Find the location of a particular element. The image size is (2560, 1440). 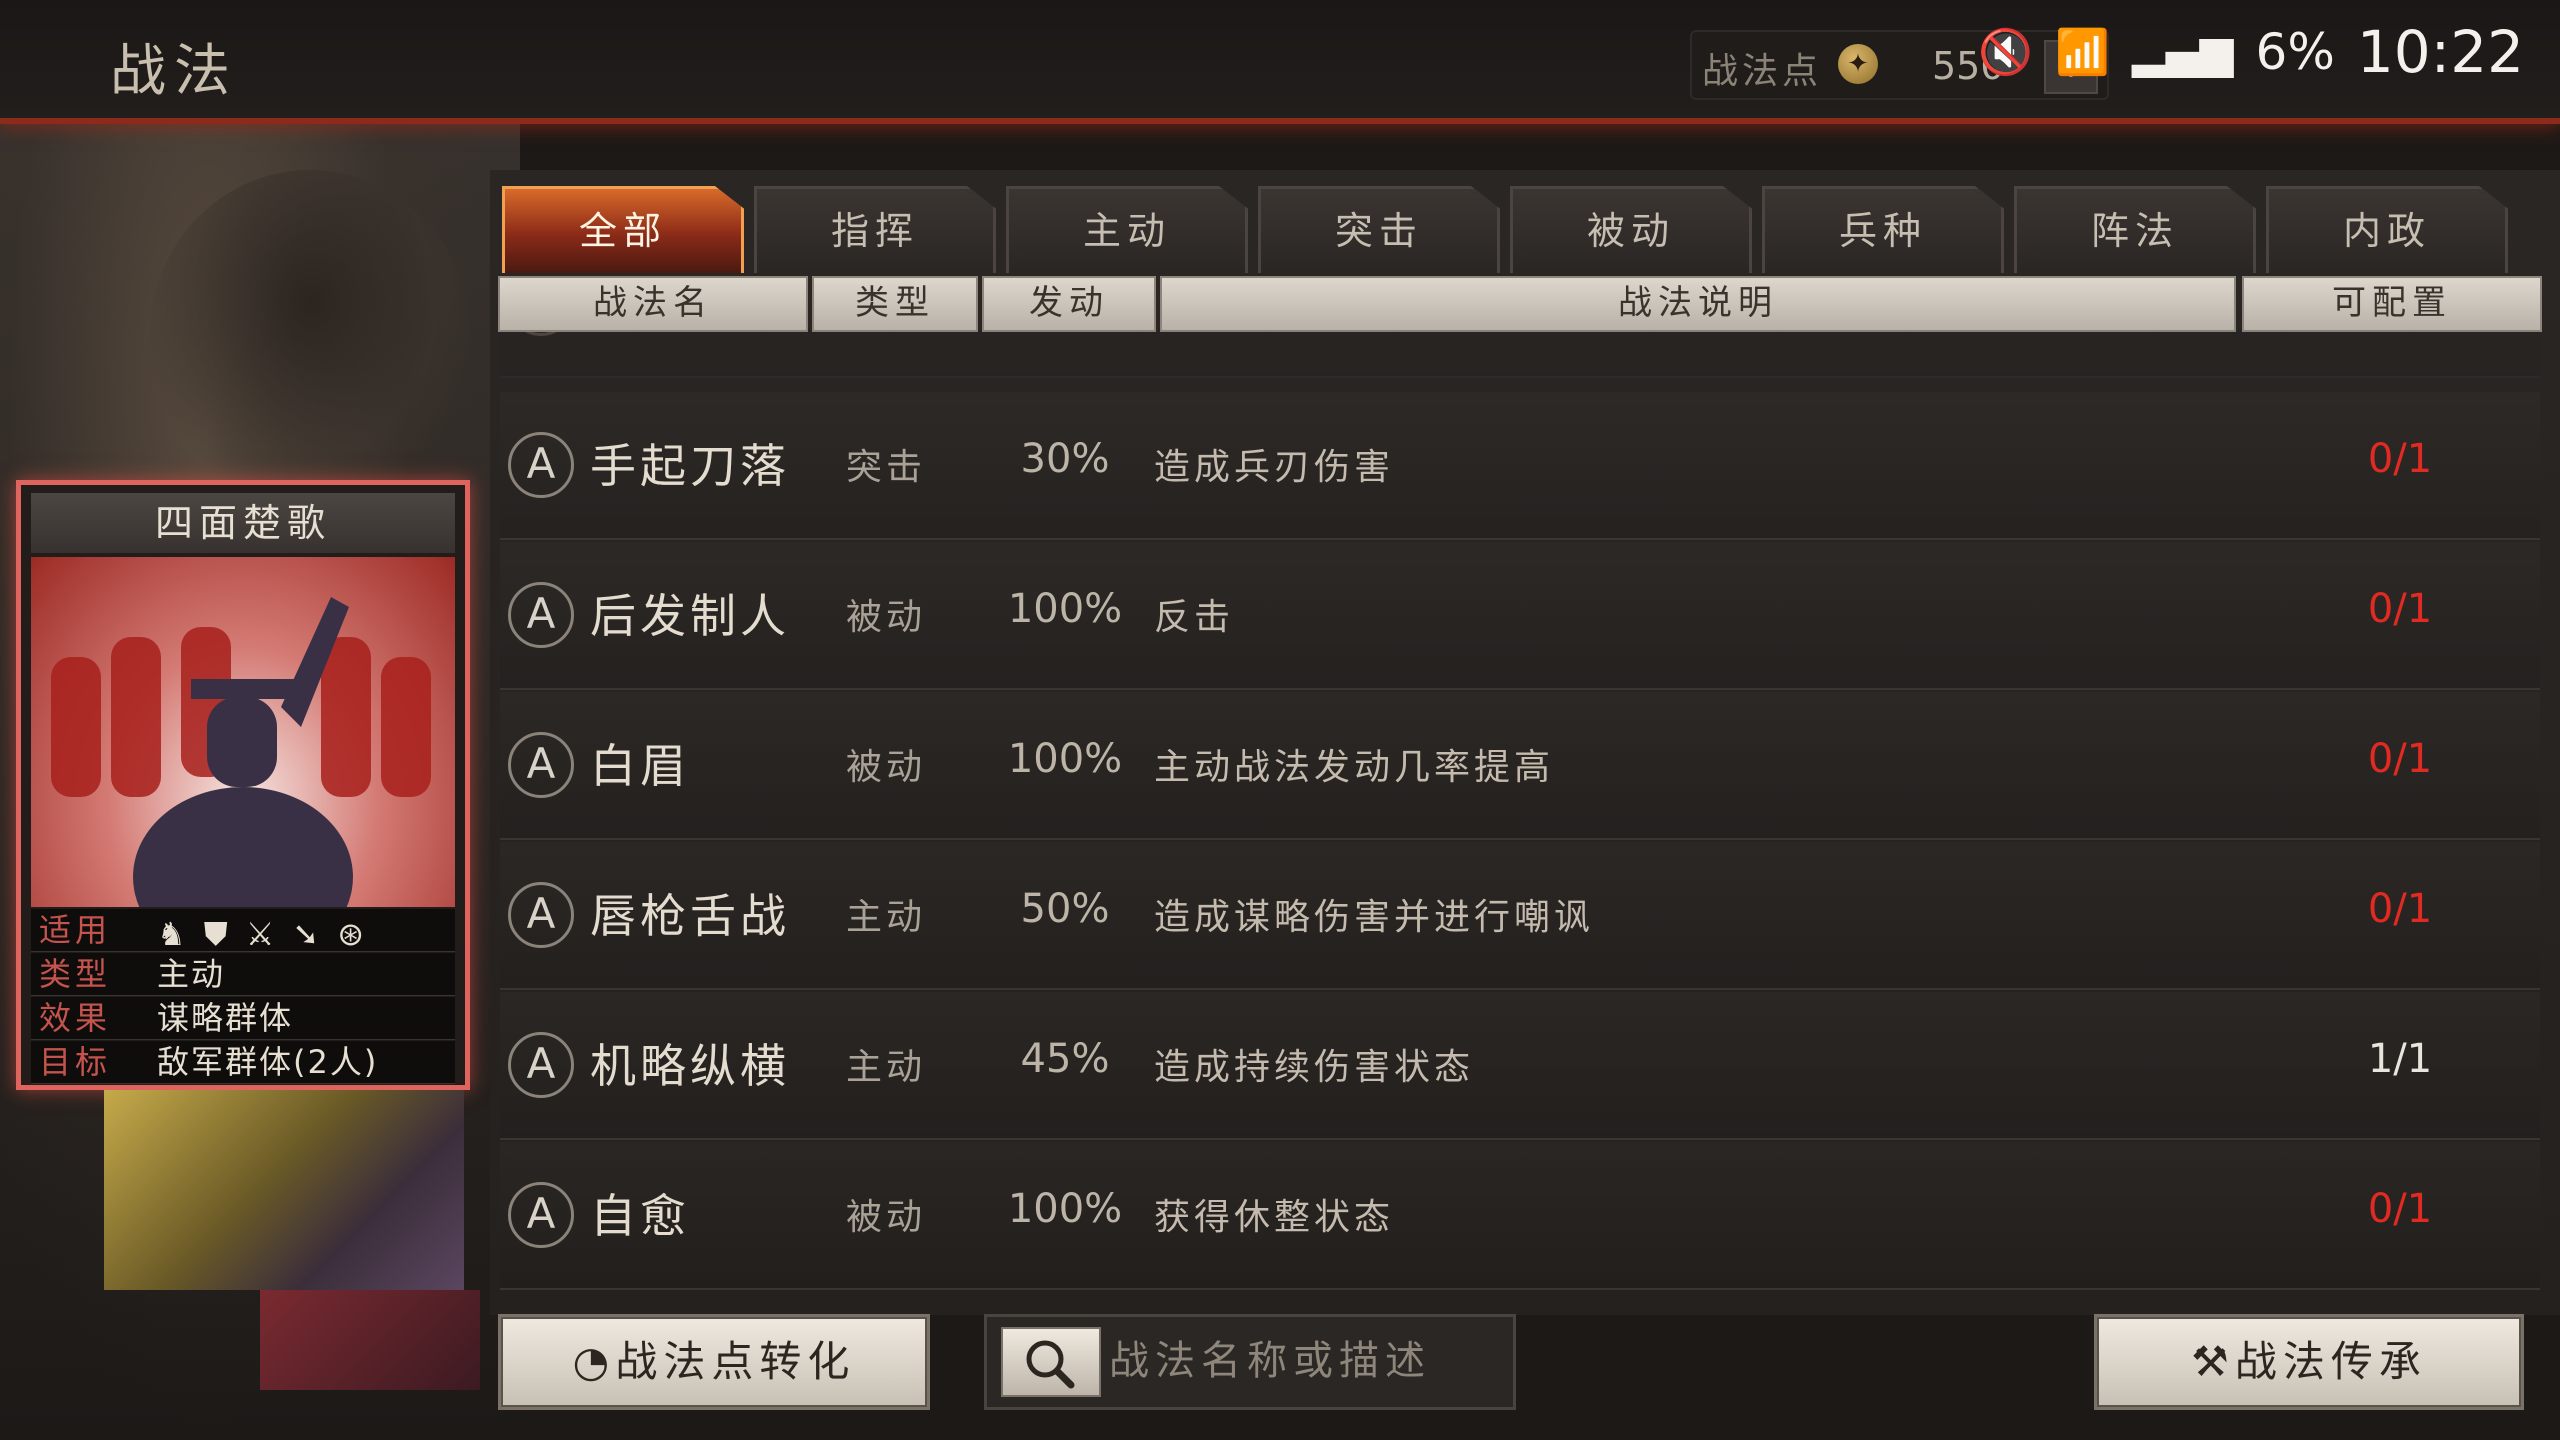

tactic-rate: 30% is located at coordinates (1065, 459).